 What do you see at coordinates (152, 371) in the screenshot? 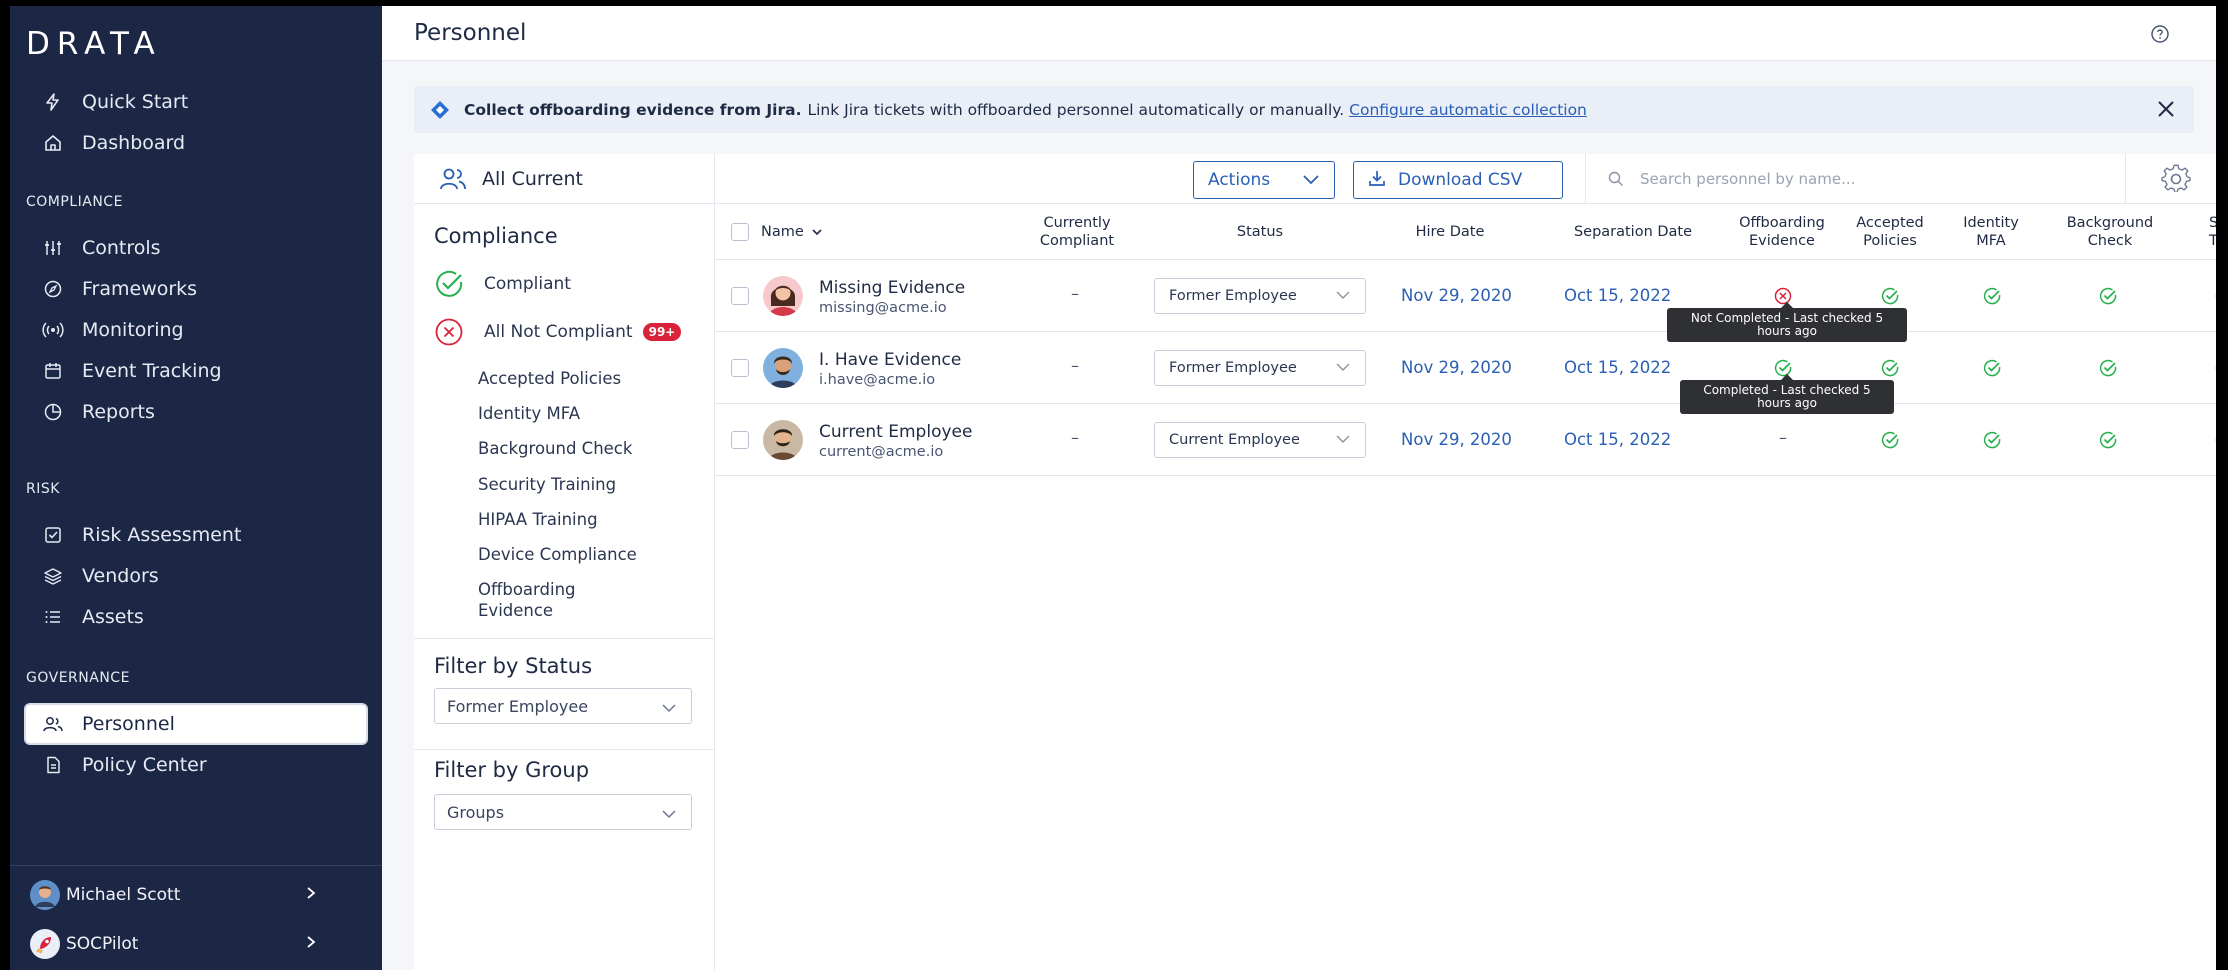
I see `sidebar-item-label: Event Tracking` at bounding box center [152, 371].